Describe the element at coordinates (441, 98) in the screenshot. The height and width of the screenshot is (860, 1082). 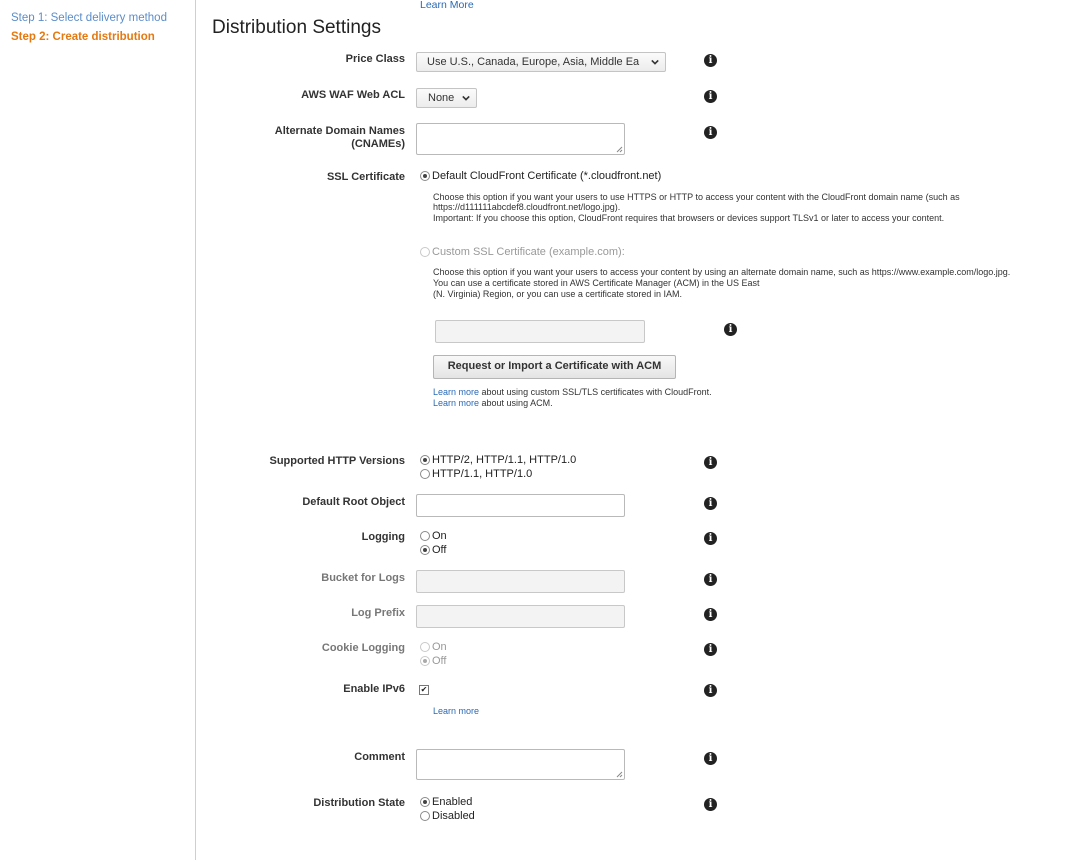
I see `waf-value: None` at that location.